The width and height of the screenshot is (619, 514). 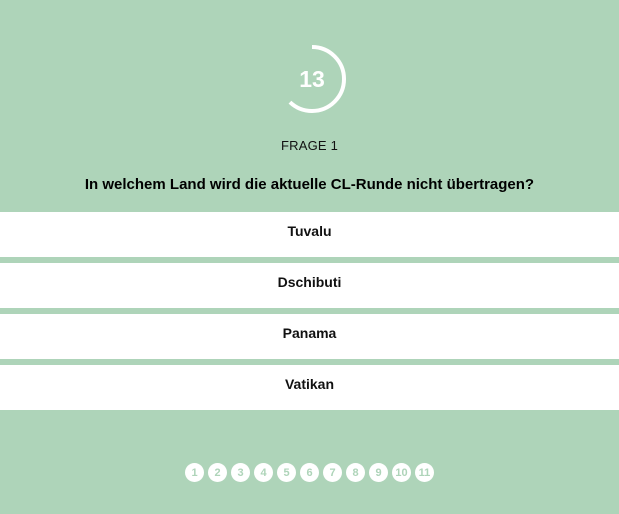 I want to click on page-dot-8: 8, so click(x=355, y=472).